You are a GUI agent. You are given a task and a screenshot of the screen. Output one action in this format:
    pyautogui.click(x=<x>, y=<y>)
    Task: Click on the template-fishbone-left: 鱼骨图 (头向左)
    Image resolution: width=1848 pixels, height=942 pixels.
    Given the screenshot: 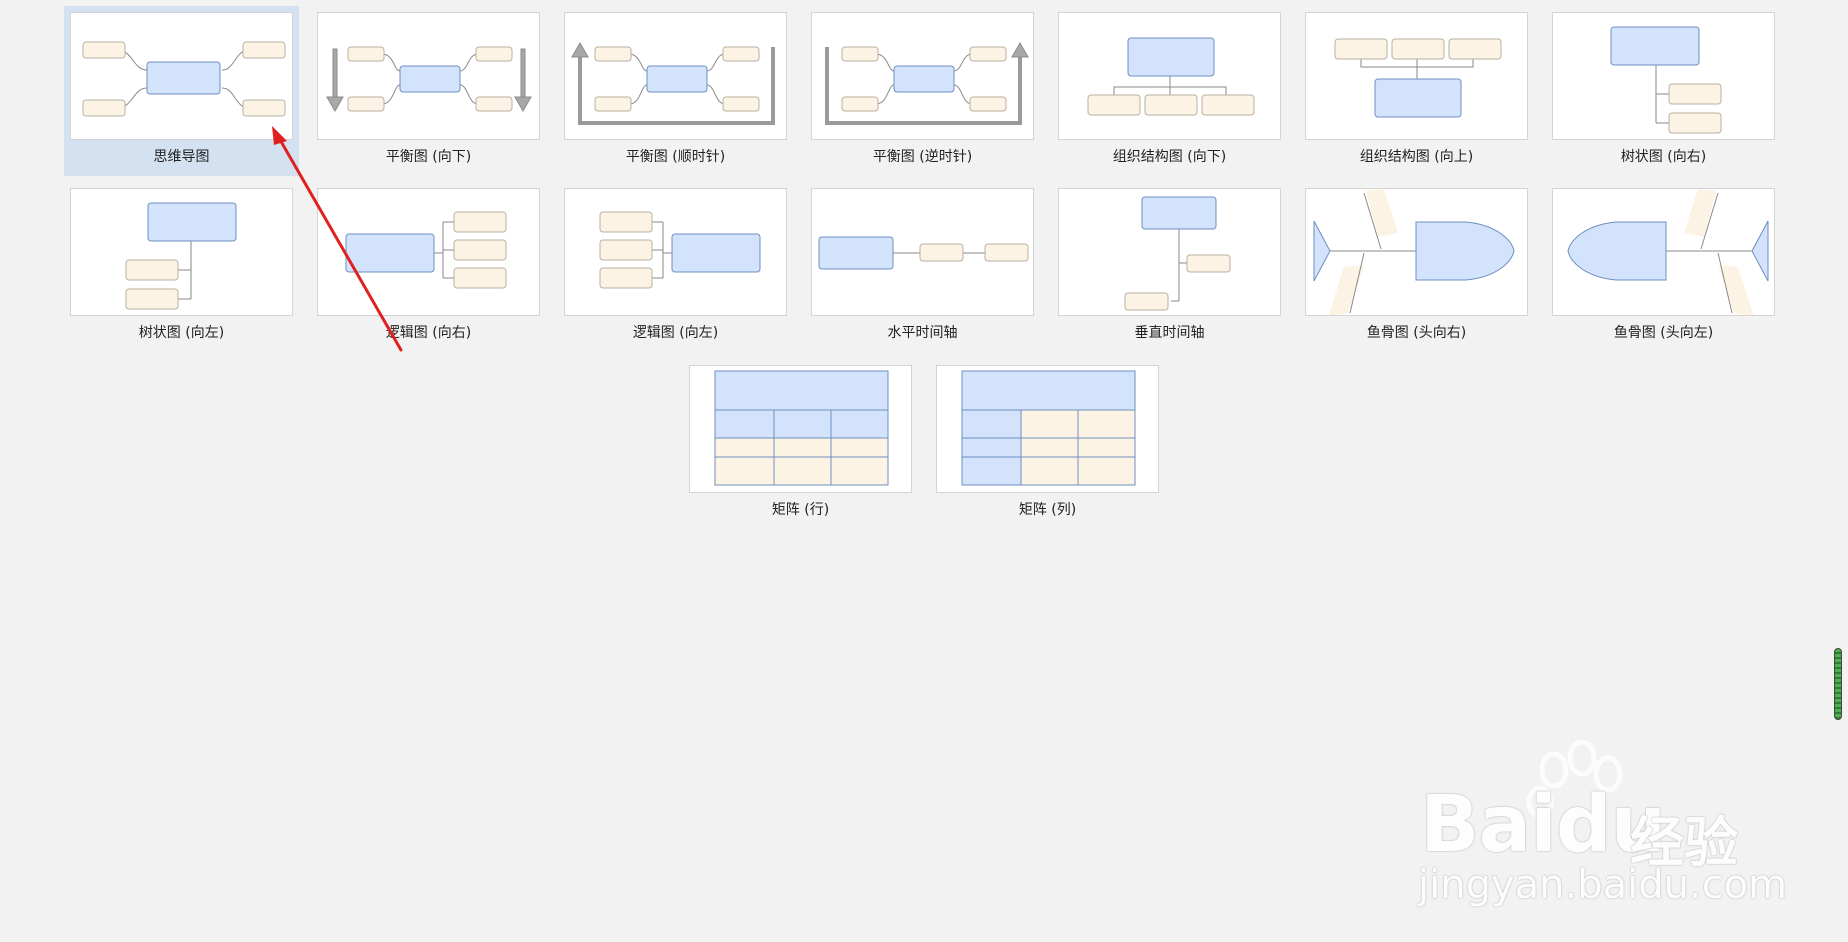 What is the action you would take?
    pyautogui.click(x=1663, y=267)
    